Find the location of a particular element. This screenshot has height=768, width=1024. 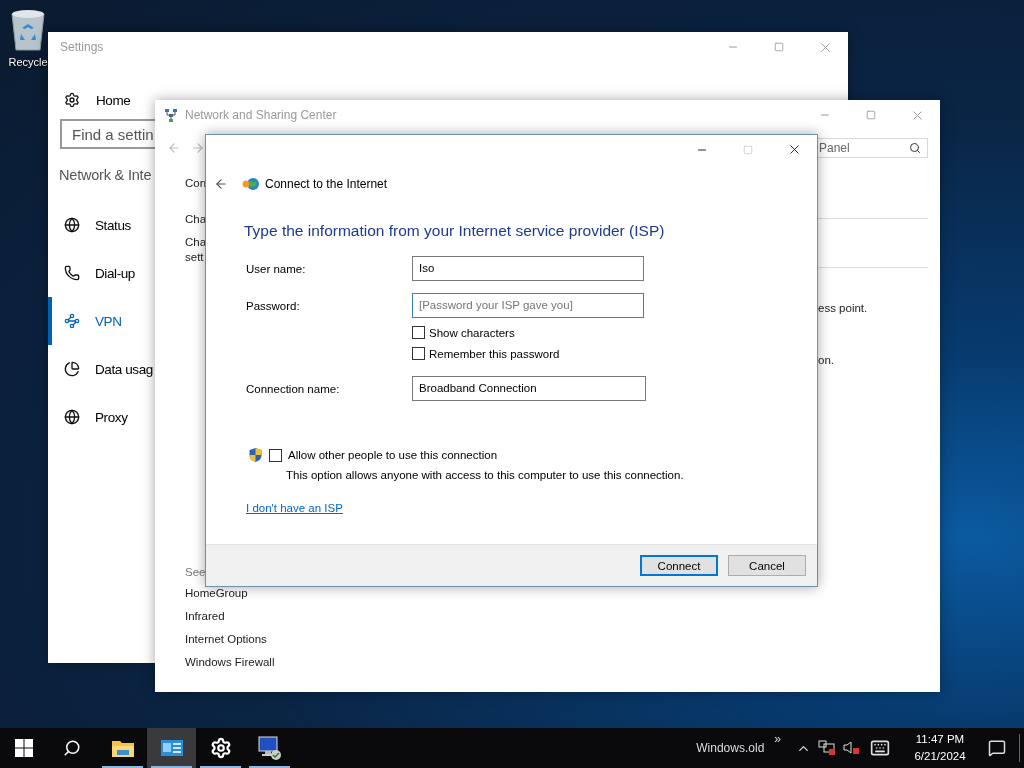

window-title: Network and Sharing Center is located at coordinates (261, 115).